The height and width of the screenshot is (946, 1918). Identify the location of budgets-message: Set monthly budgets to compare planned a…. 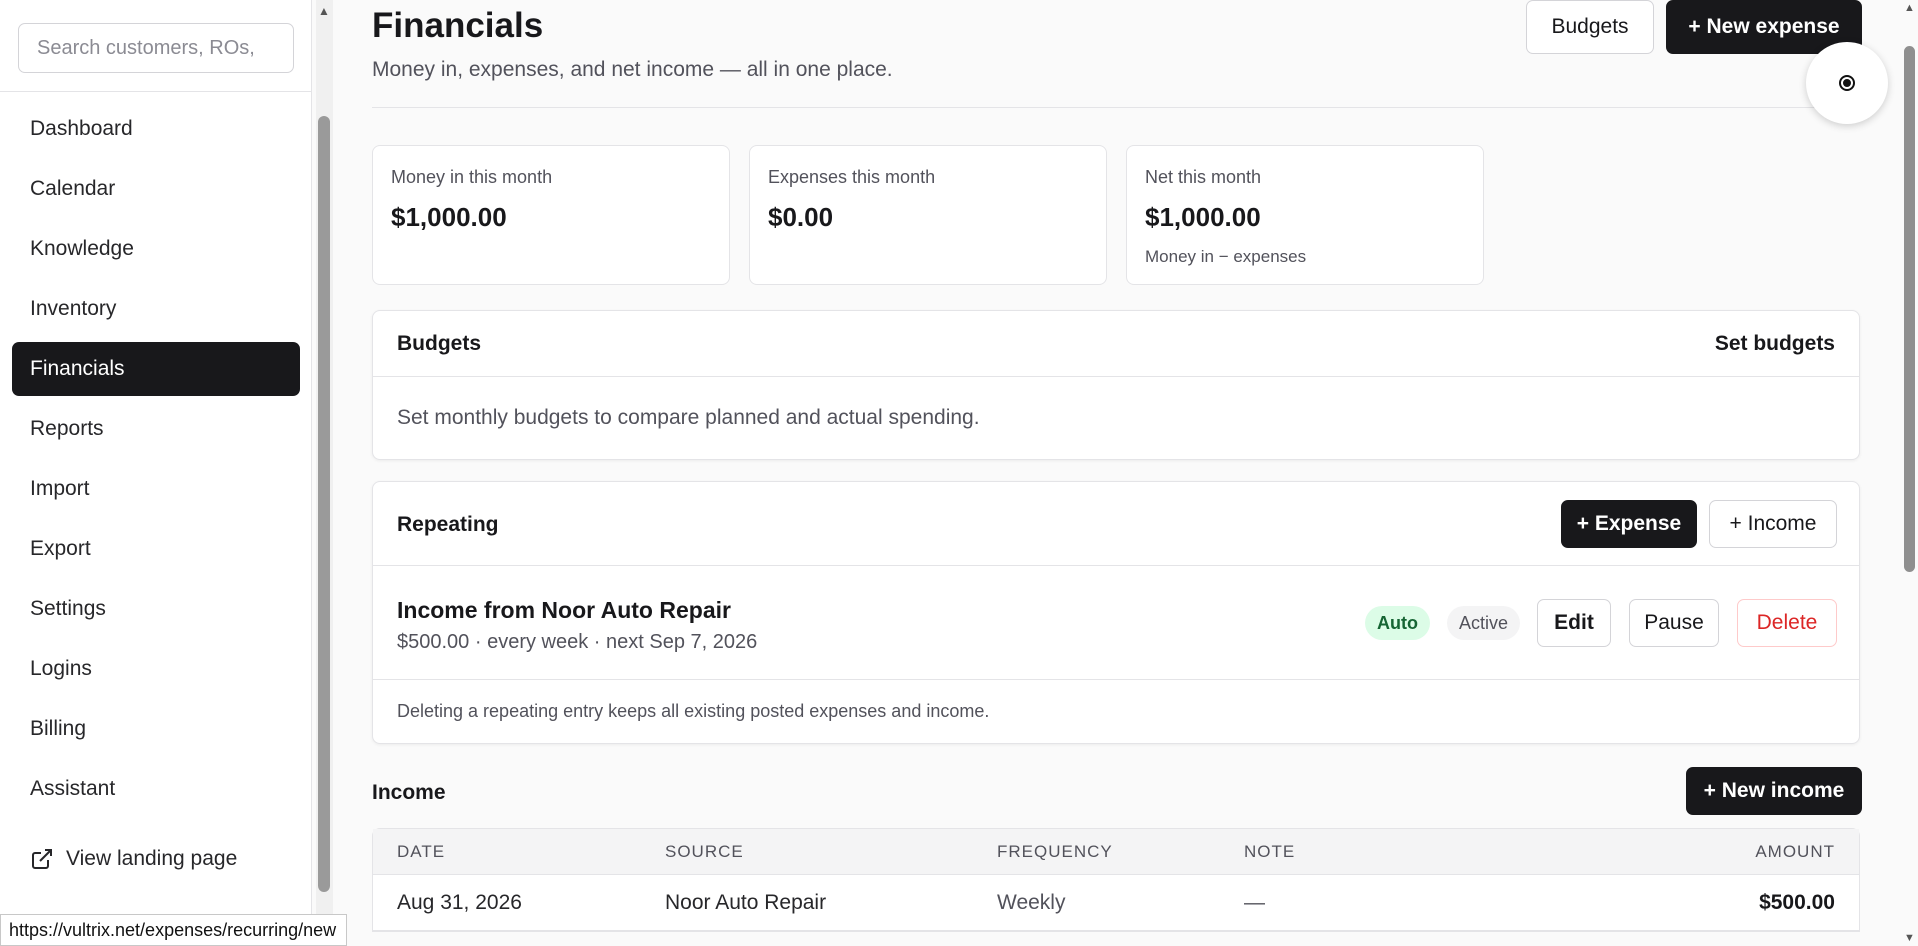
(688, 417).